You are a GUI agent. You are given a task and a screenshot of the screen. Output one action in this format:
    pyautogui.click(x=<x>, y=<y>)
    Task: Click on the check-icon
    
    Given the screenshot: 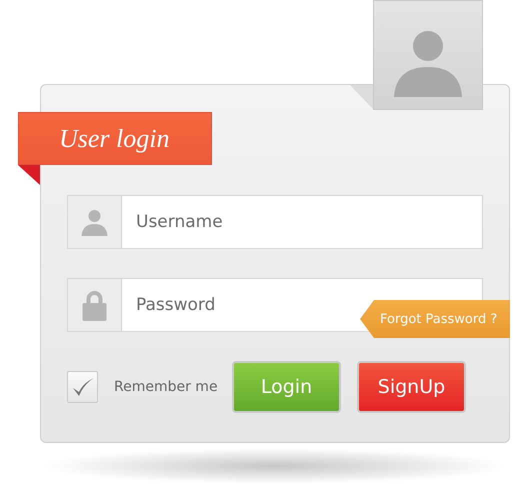 What is the action you would take?
    pyautogui.click(x=82, y=387)
    